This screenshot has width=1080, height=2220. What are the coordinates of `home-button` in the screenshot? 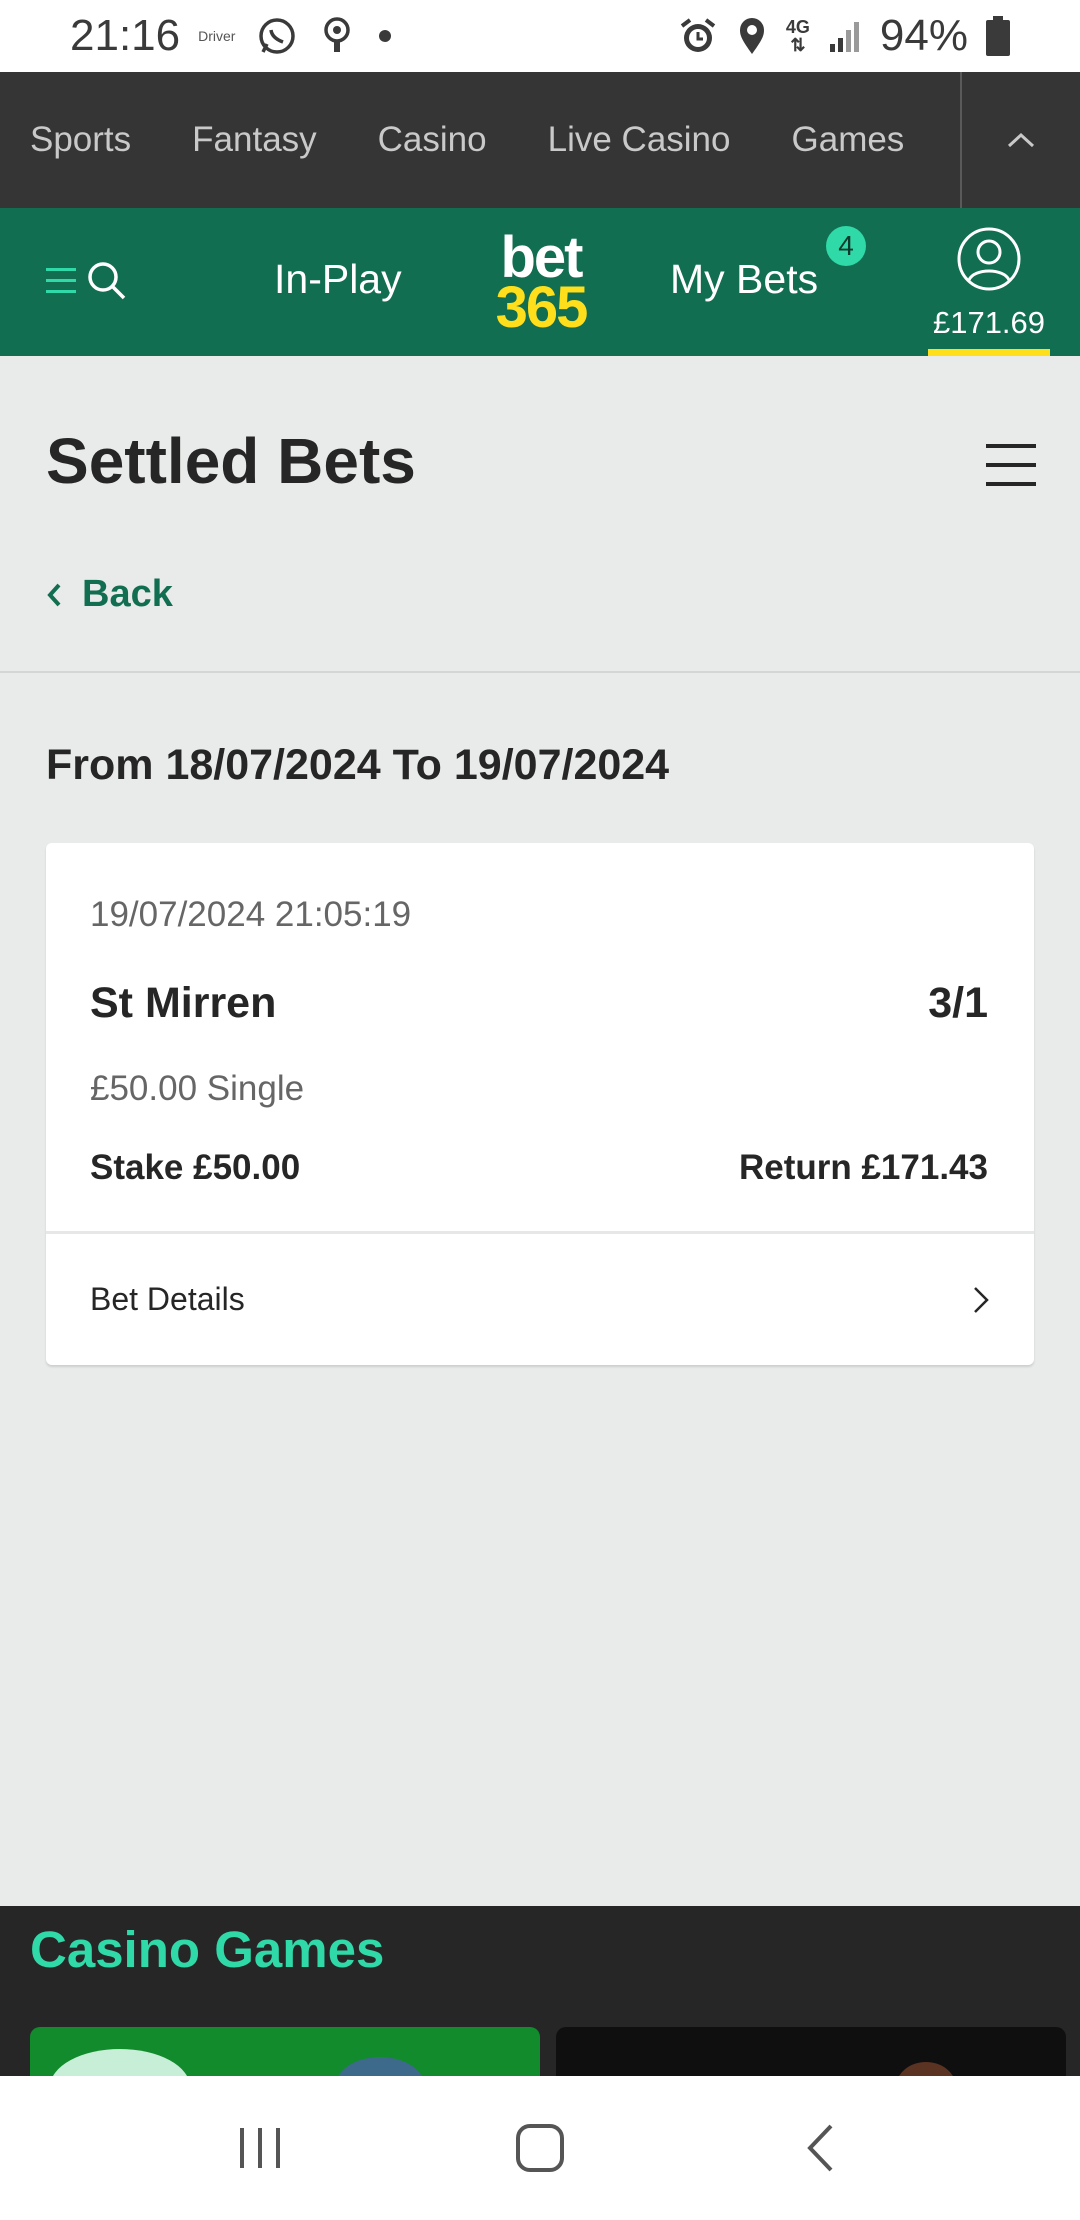 It's located at (540, 2148).